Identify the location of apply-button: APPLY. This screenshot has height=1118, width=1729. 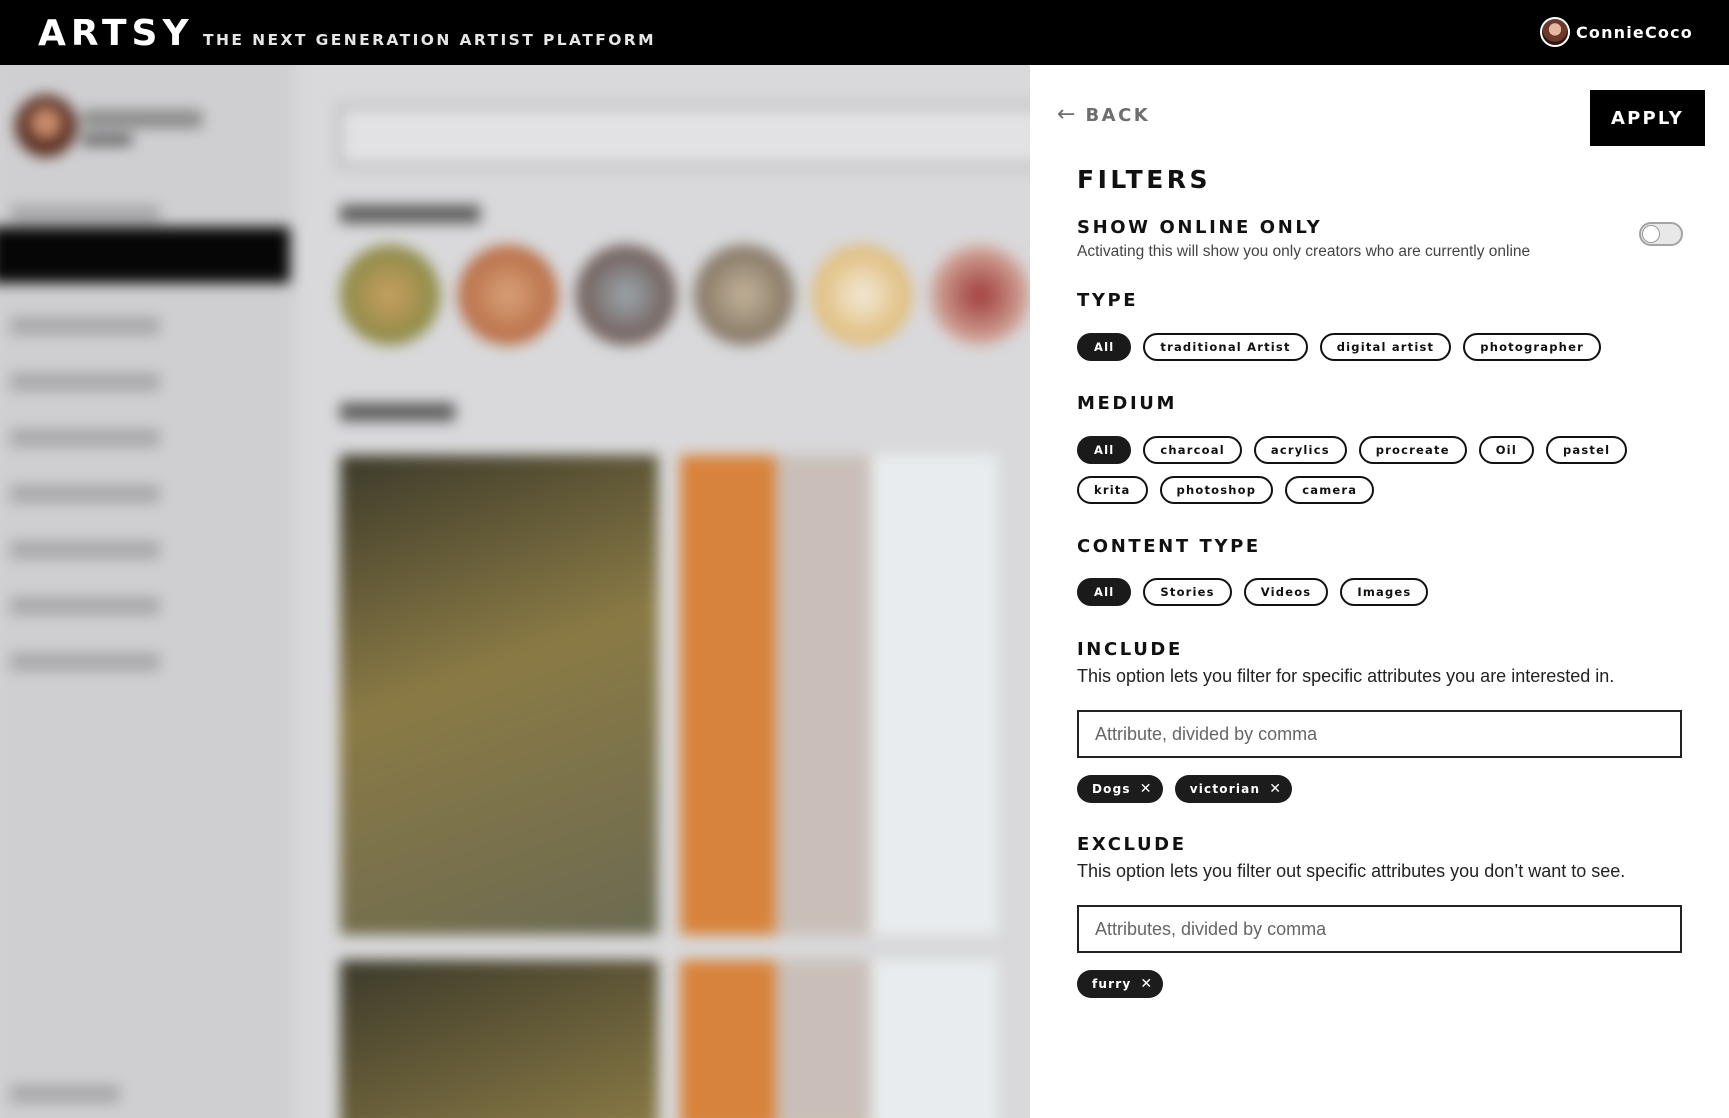
(1647, 118).